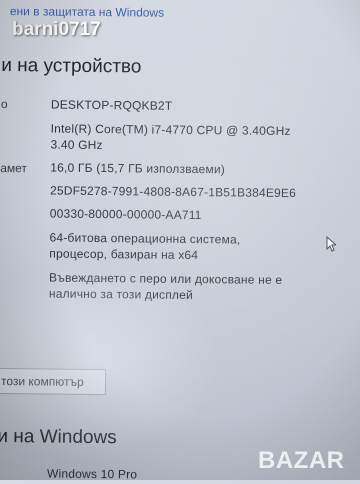 This screenshot has width=360, height=484. Describe the element at coordinates (87, 12) in the screenshot. I see `security-link: ени в защитата на Windows` at that location.